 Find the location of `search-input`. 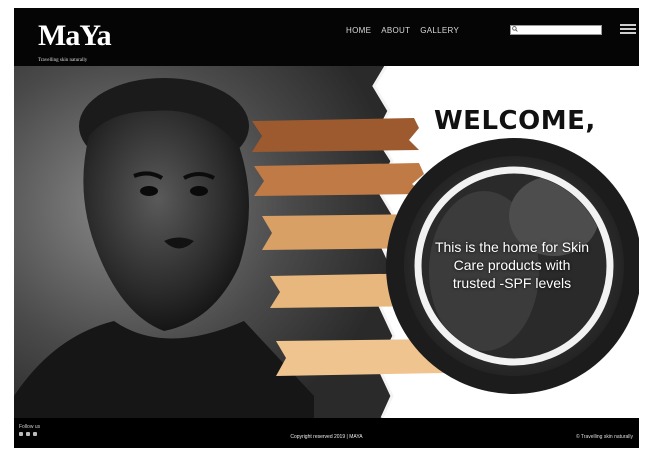

search-input is located at coordinates (560, 30).